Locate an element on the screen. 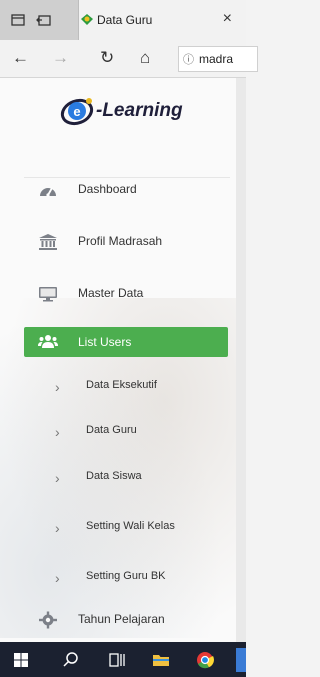 The image size is (320, 677). submenu-item-setting-guru-bk: › Setting Guru BK is located at coordinates (118, 577).